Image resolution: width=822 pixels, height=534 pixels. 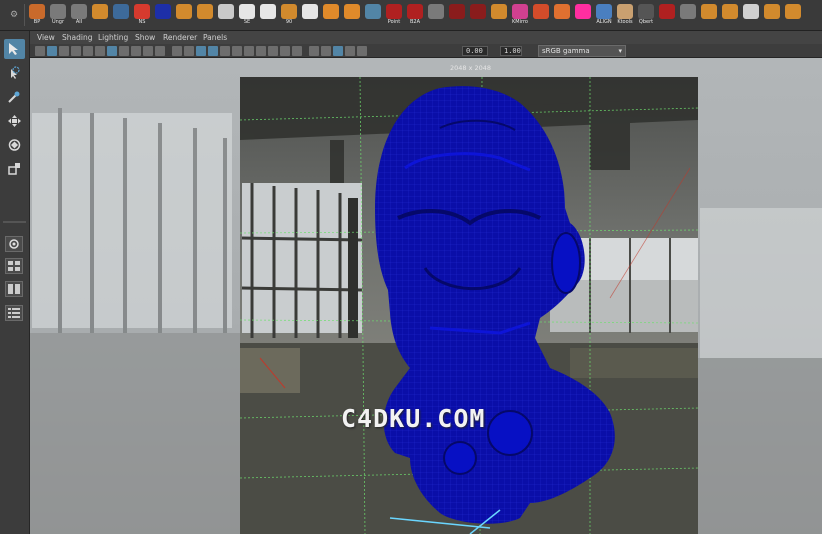 I want to click on watermark-text: C4DKU.COM, so click(x=413, y=418).